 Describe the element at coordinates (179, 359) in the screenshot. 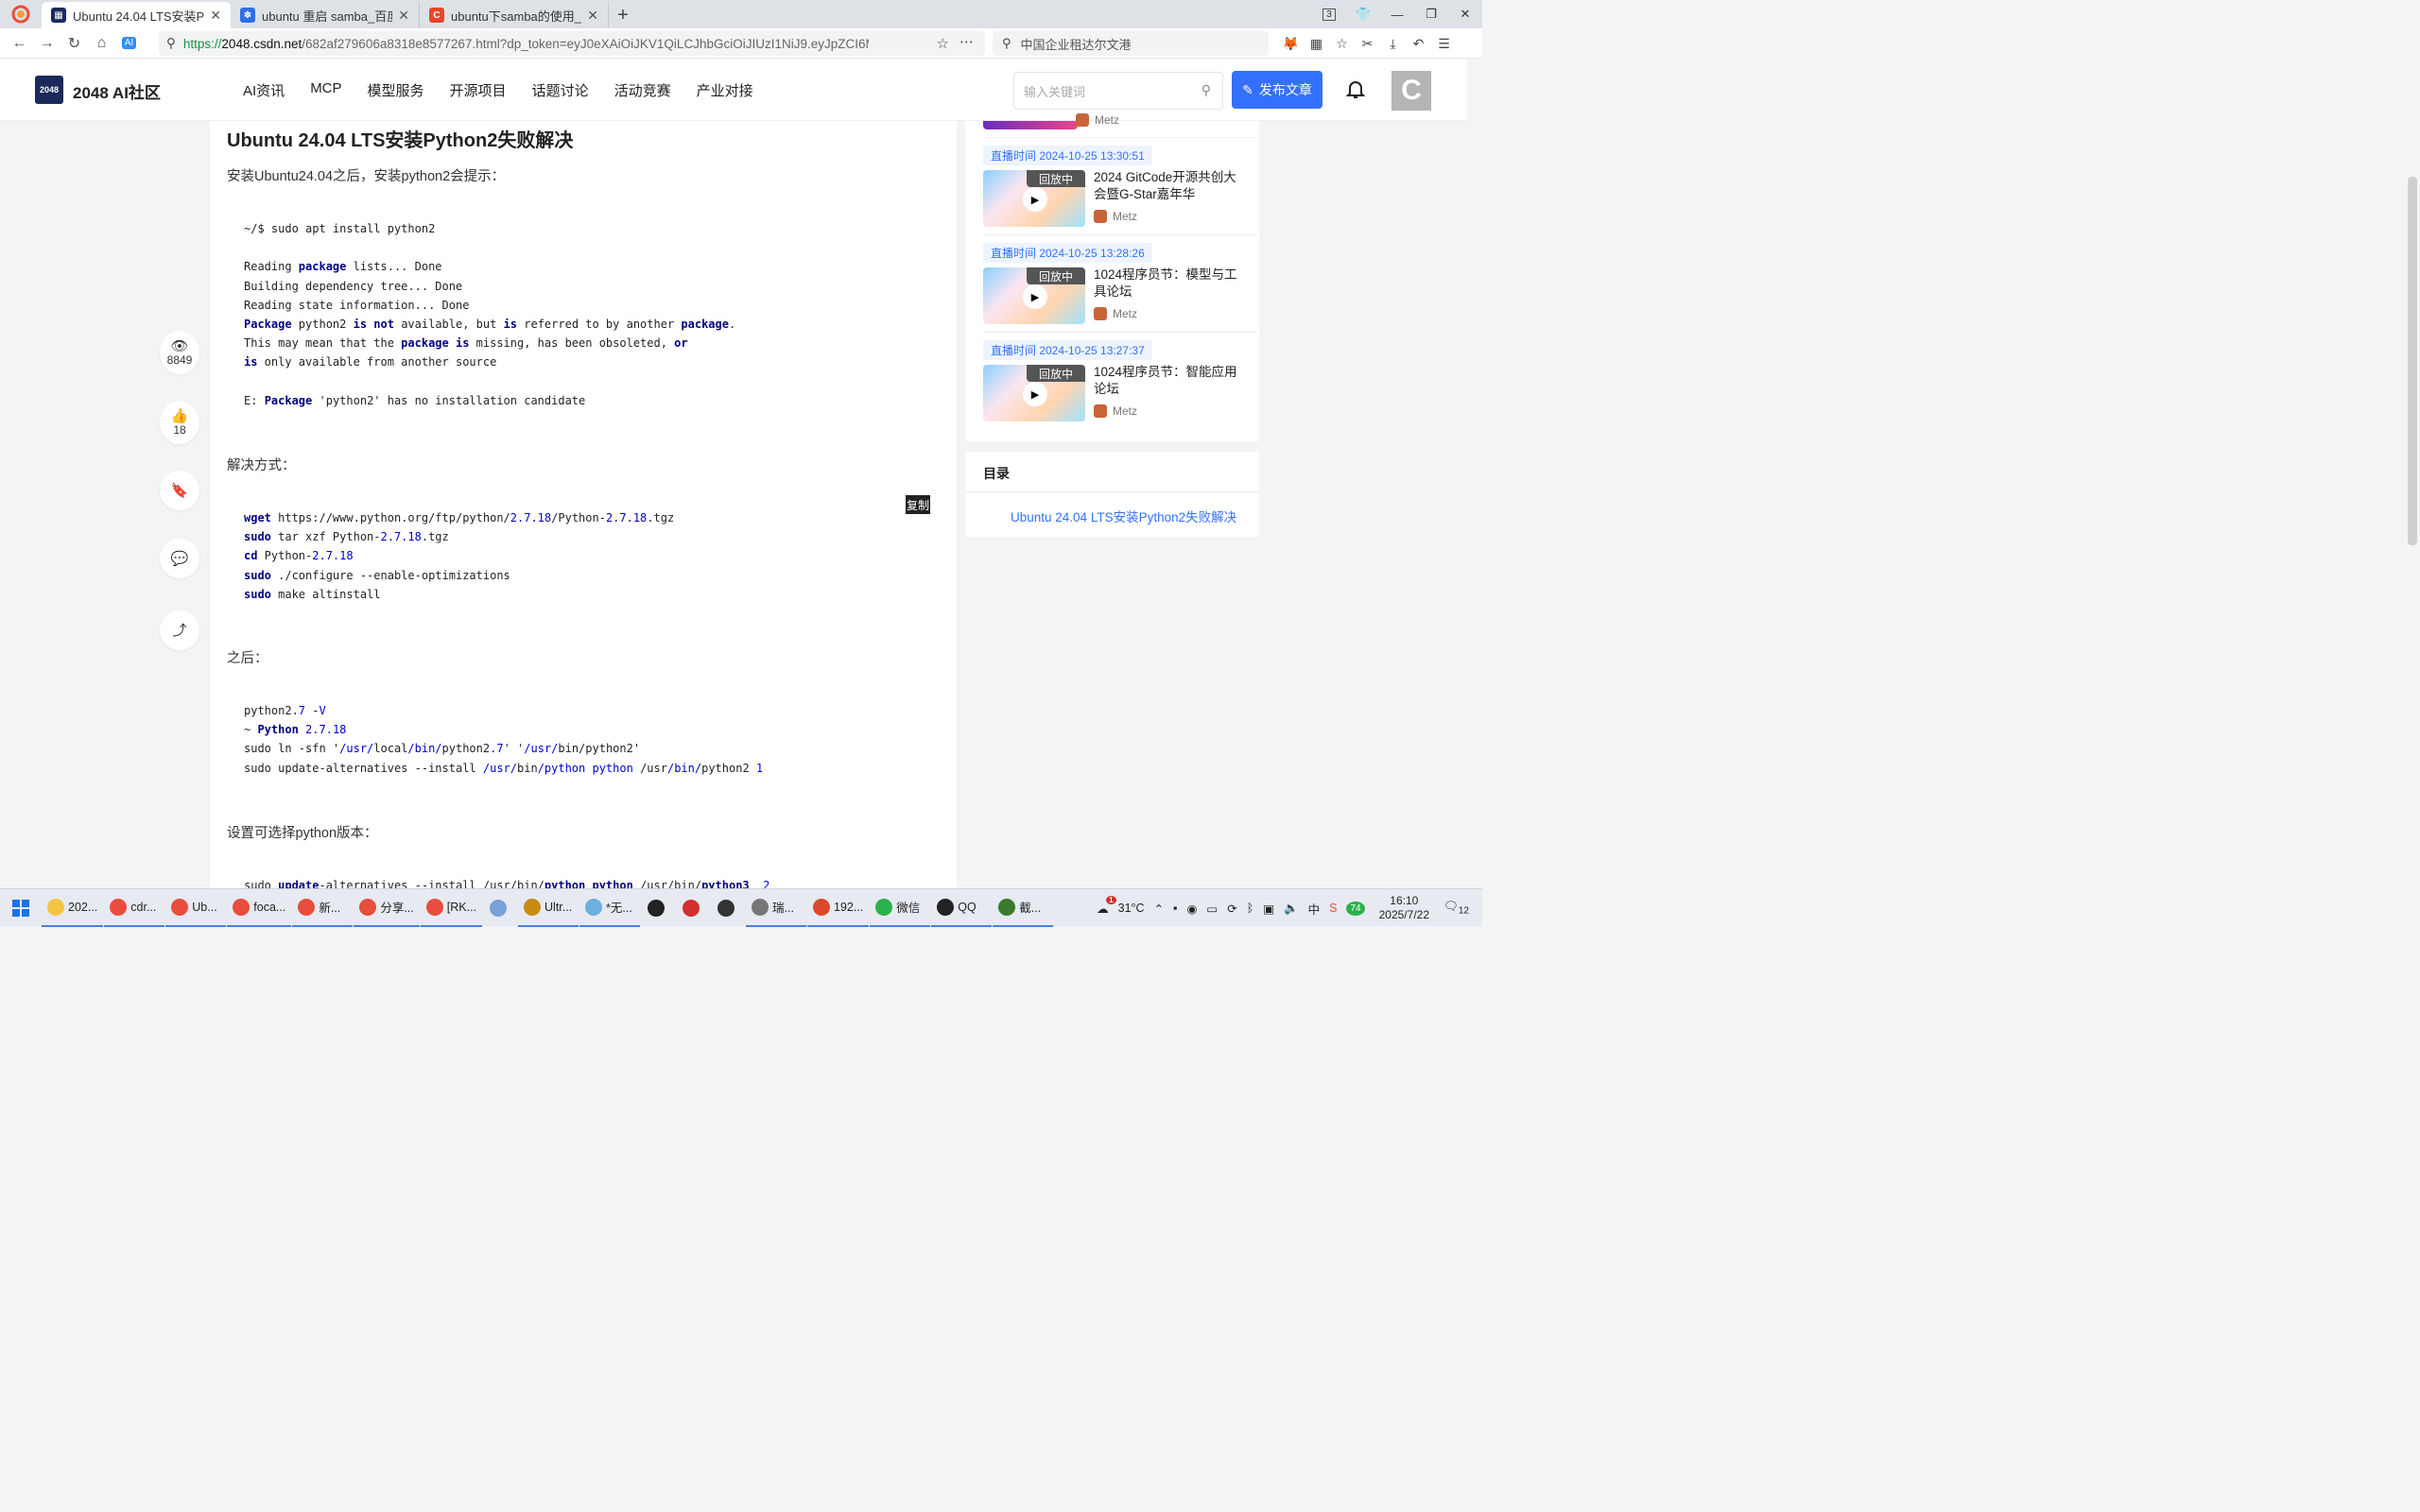

I see `views-count: 8849` at that location.